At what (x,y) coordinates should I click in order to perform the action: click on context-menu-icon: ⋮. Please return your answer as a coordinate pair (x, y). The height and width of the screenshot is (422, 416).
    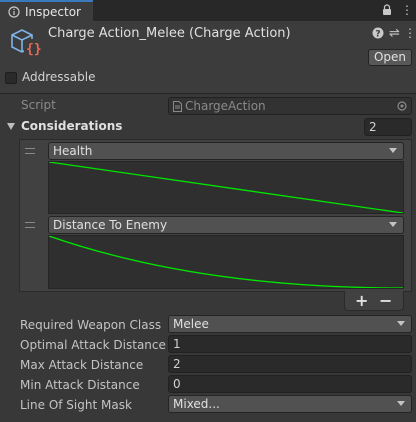
    Looking at the image, I should click on (410, 33).